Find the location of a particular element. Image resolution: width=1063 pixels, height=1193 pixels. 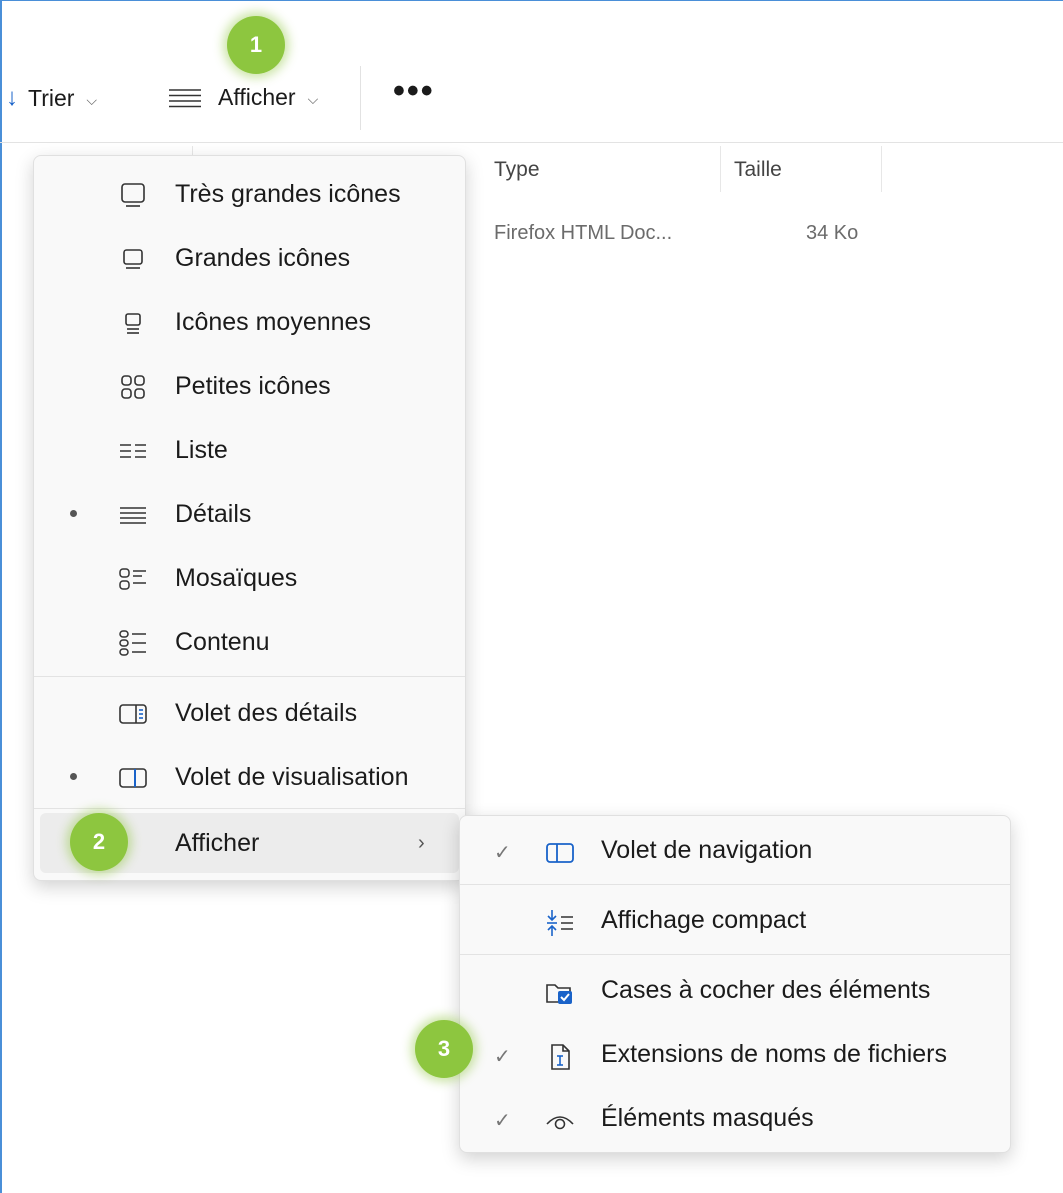

menu-item-label: Icônes moyennes is located at coordinates (273, 321).